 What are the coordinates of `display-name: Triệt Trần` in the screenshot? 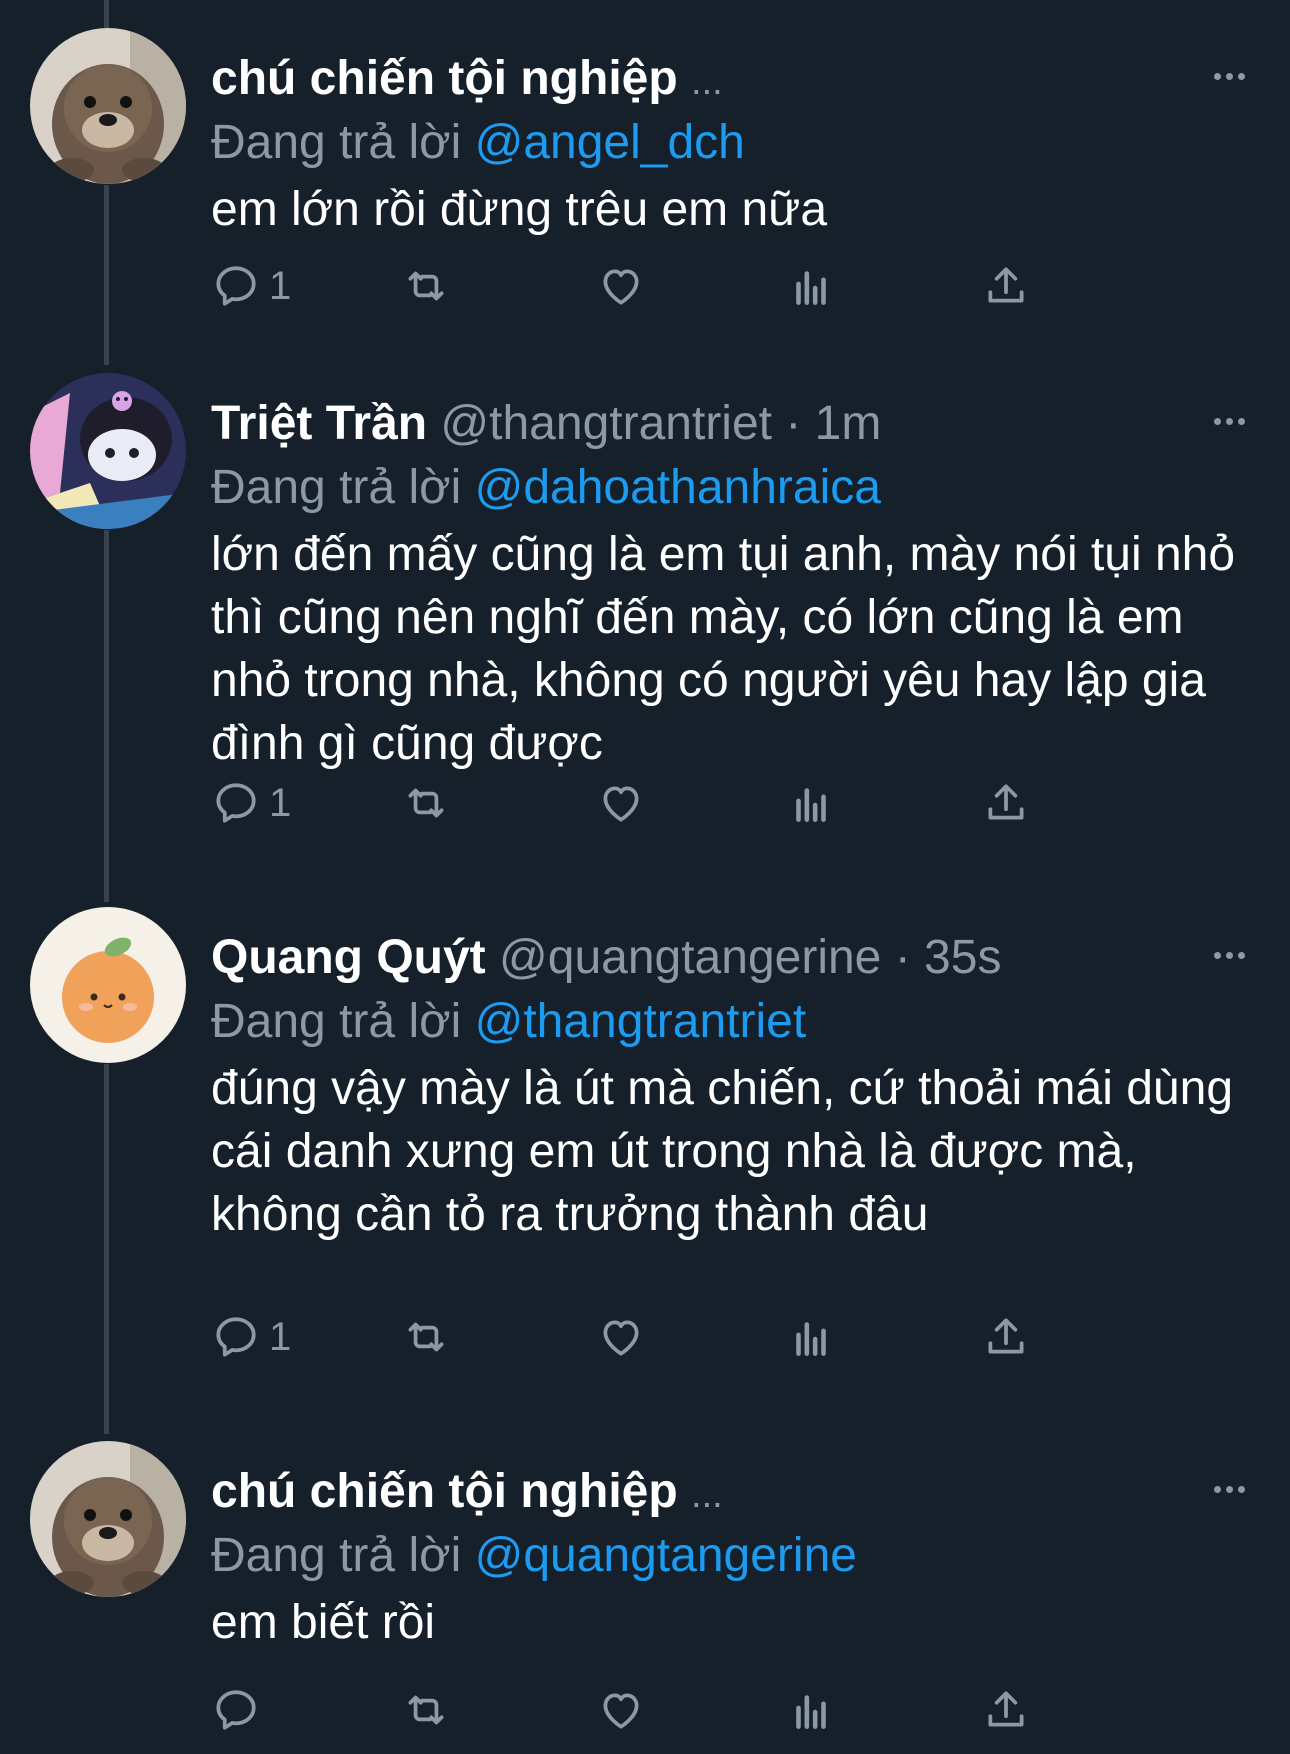 It's located at (319, 423).